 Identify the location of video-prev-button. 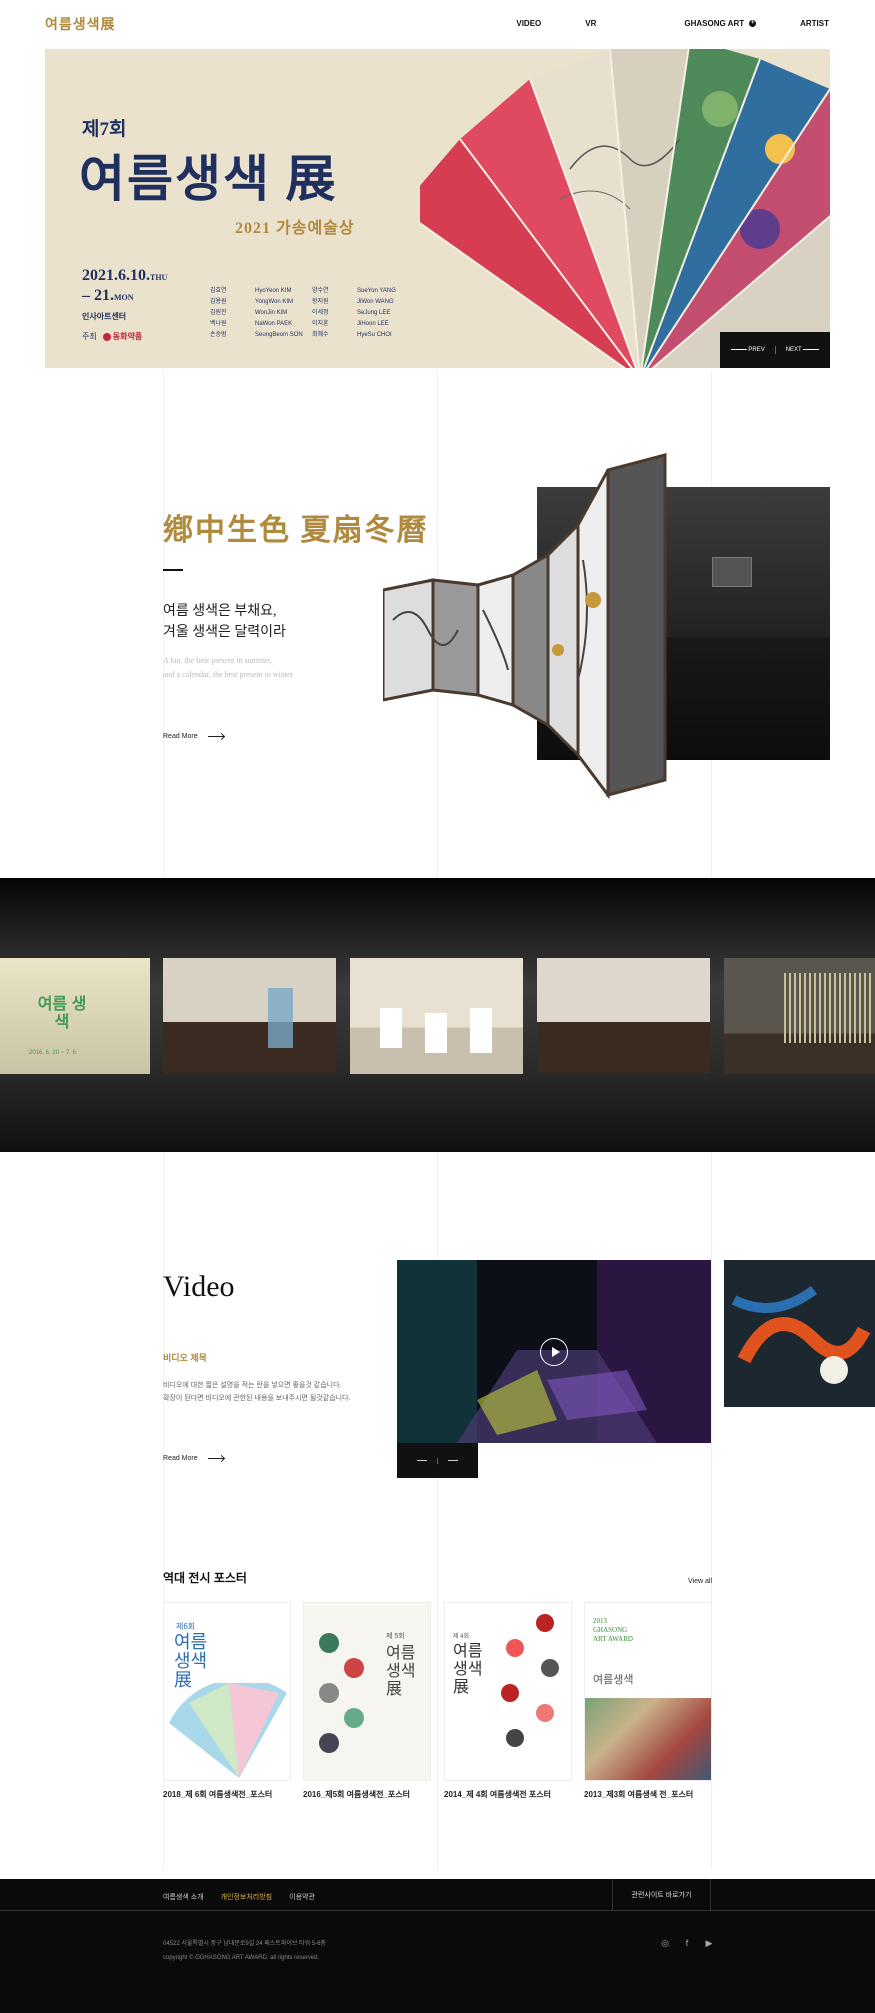
(422, 1460).